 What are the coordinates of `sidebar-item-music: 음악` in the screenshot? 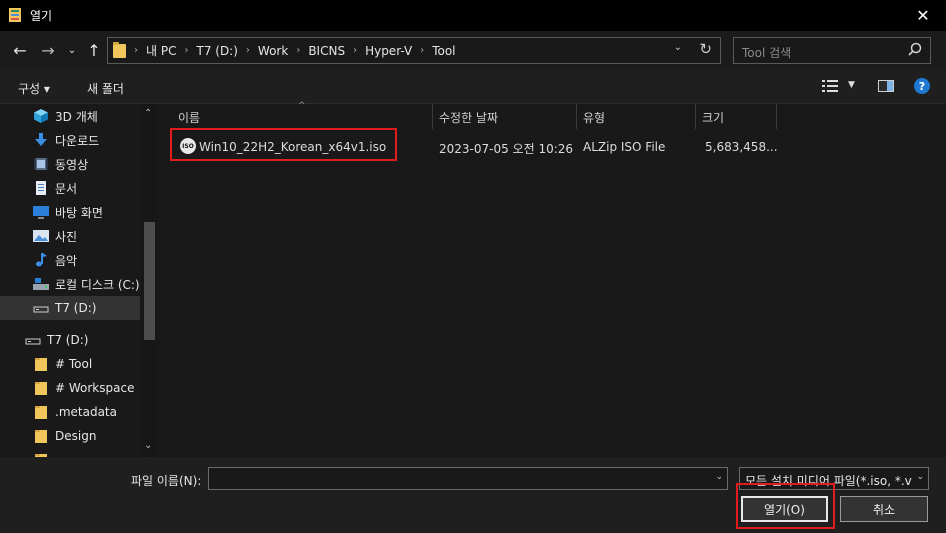 It's located at (70, 260).